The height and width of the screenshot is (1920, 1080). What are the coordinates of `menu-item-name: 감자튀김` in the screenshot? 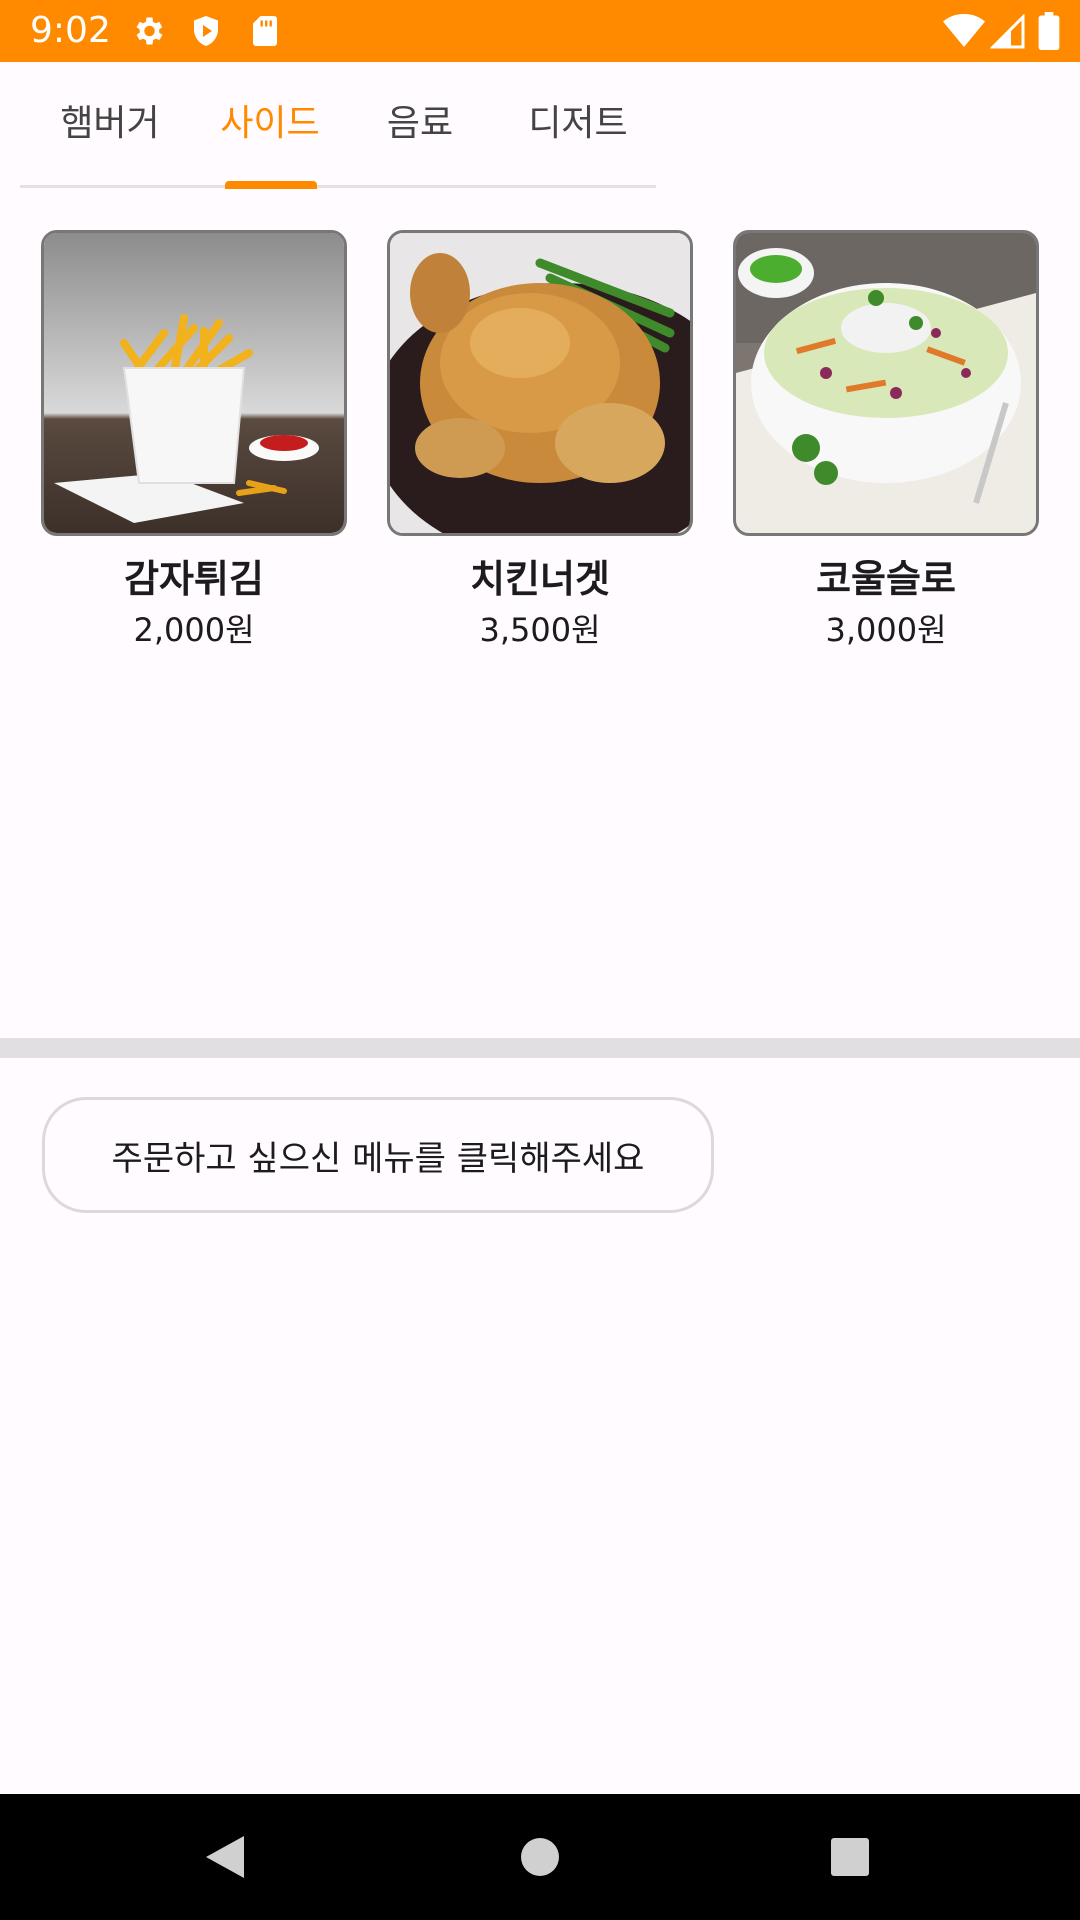 It's located at (194, 579).